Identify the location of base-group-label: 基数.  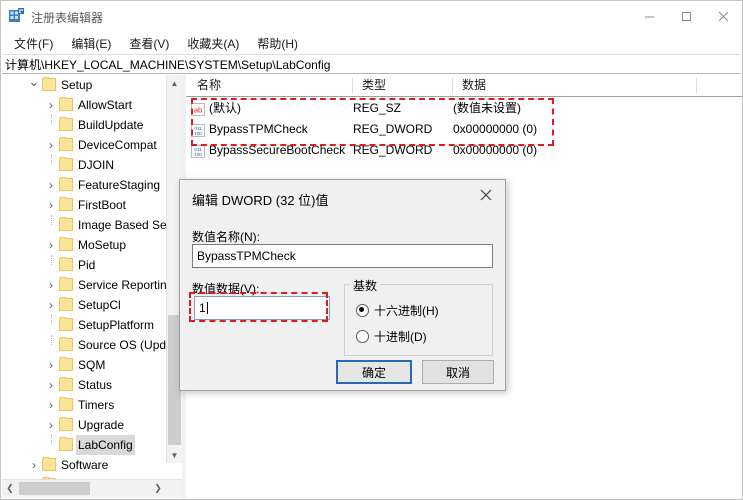
(365, 285).